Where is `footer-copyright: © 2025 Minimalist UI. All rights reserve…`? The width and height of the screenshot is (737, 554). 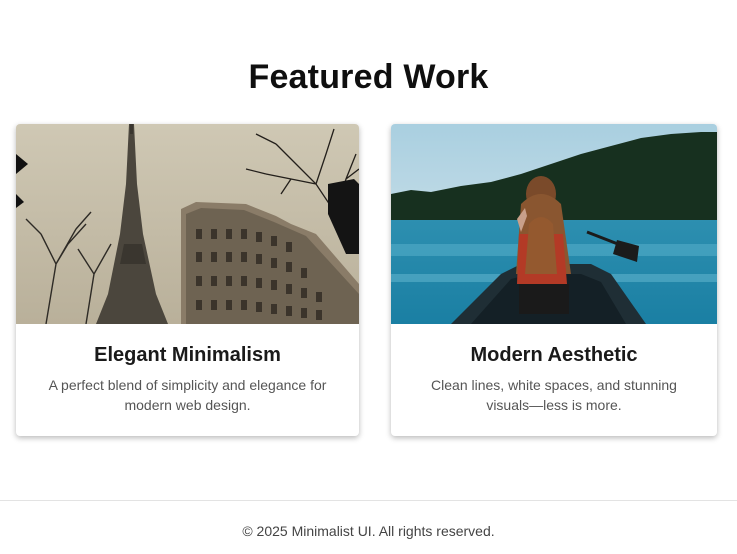
footer-copyright: © 2025 Minimalist UI. All rights reserve… is located at coordinates (368, 531).